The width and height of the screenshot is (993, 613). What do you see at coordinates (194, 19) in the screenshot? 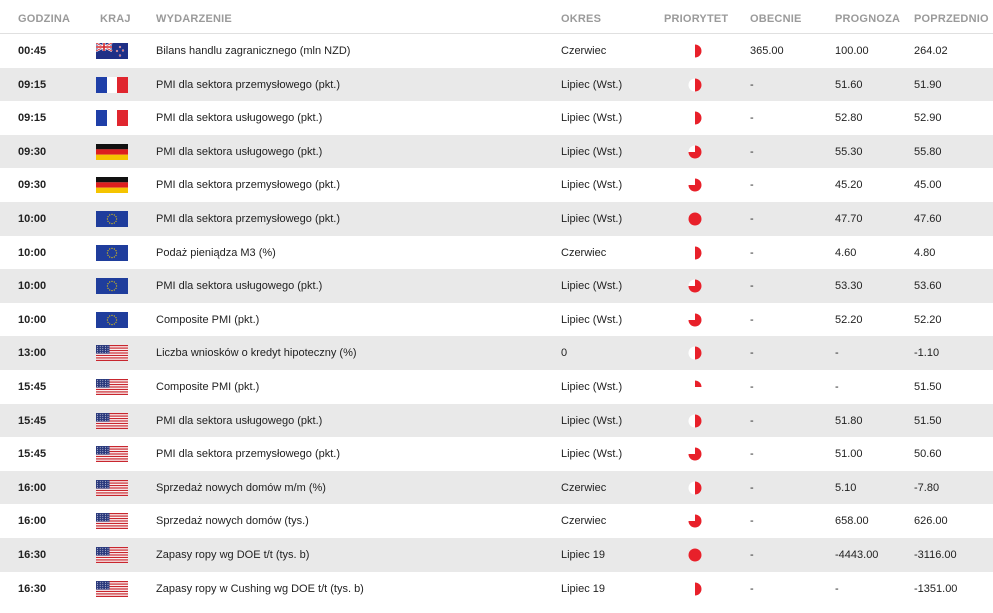
I see `header-event: WYDARZENIE` at bounding box center [194, 19].